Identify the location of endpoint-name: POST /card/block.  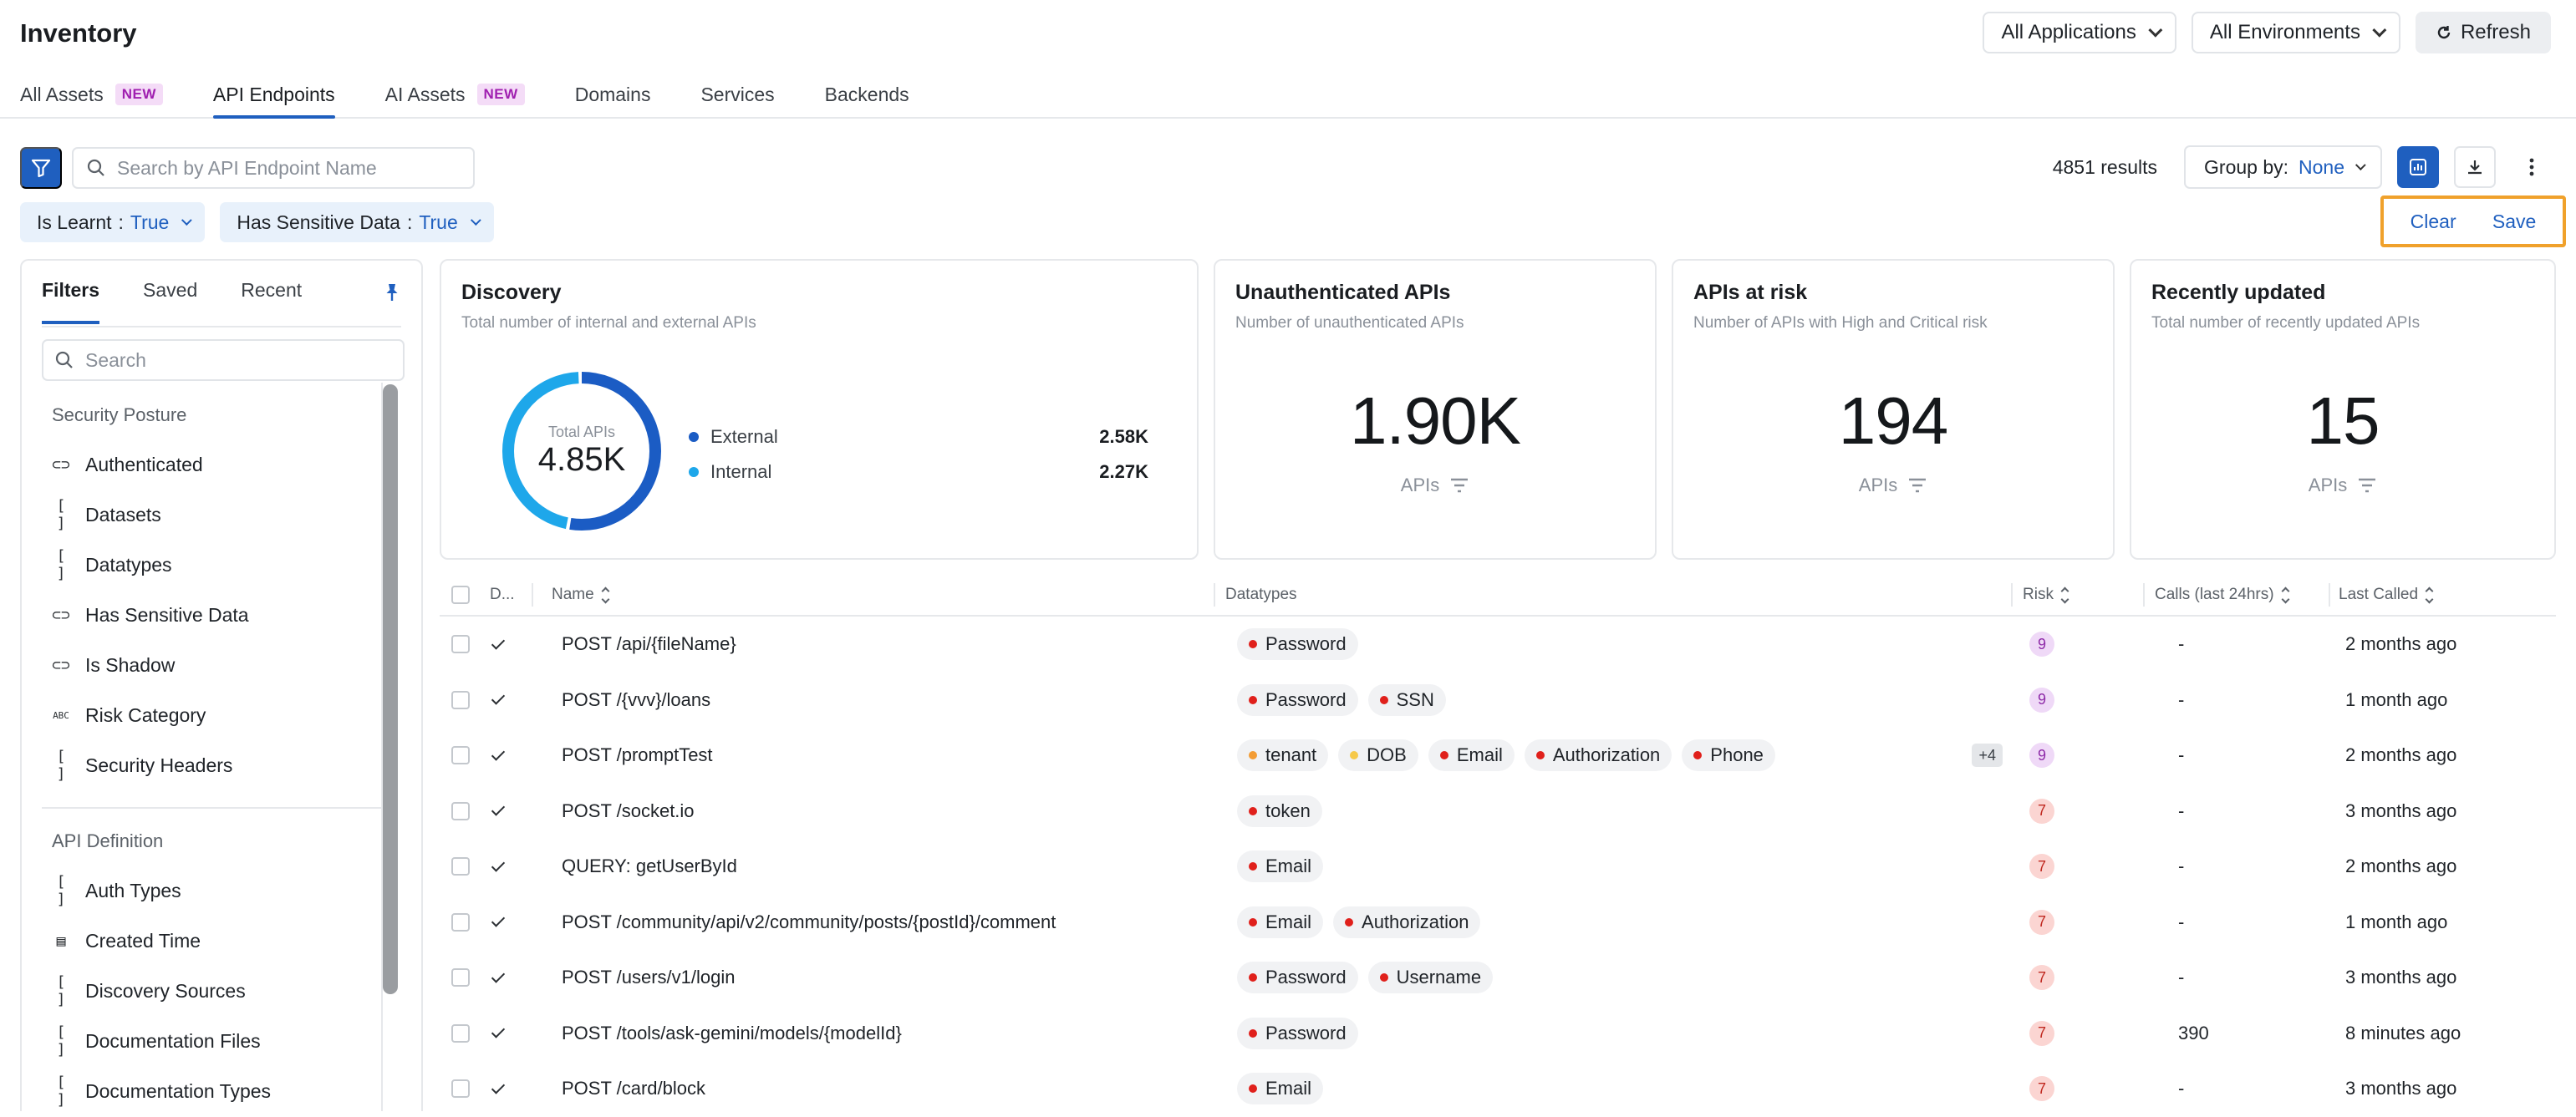
(633, 1089).